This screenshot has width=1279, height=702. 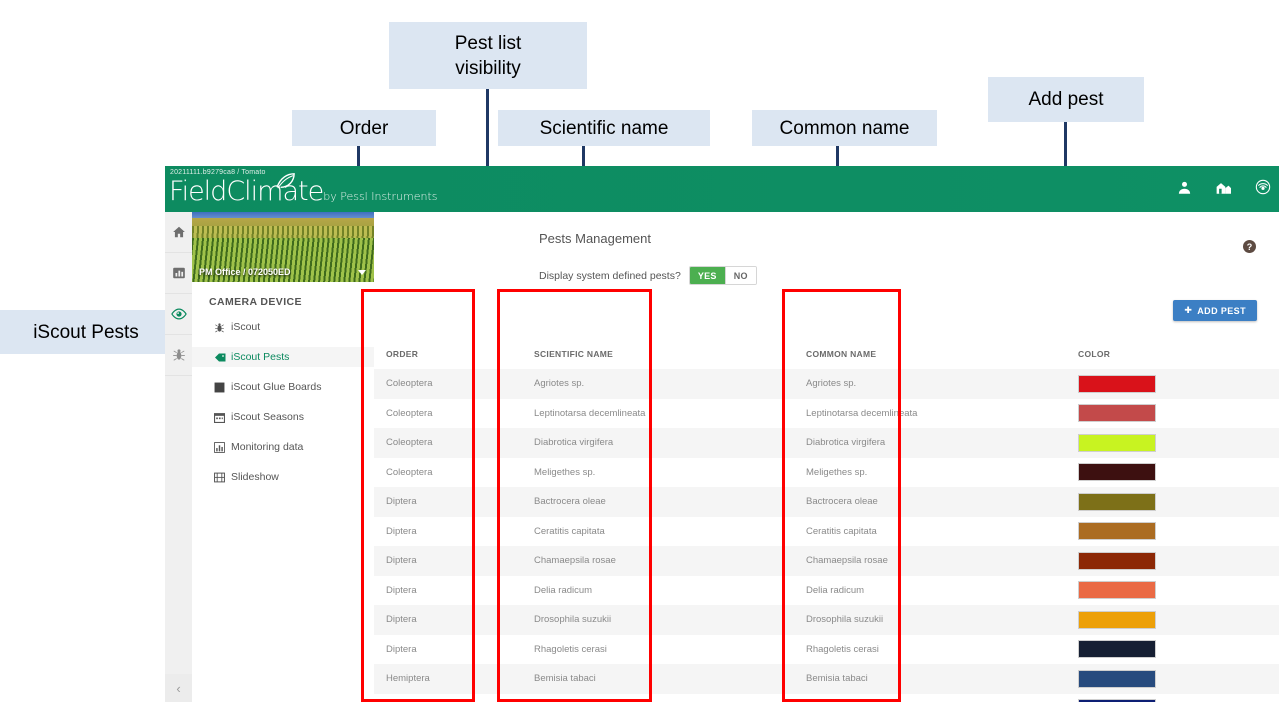 I want to click on rail-item-home, so click(x=178, y=232).